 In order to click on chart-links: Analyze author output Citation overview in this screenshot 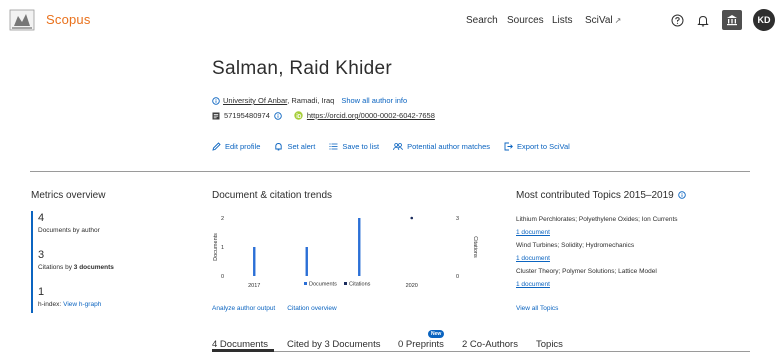, I will do `click(274, 308)`.